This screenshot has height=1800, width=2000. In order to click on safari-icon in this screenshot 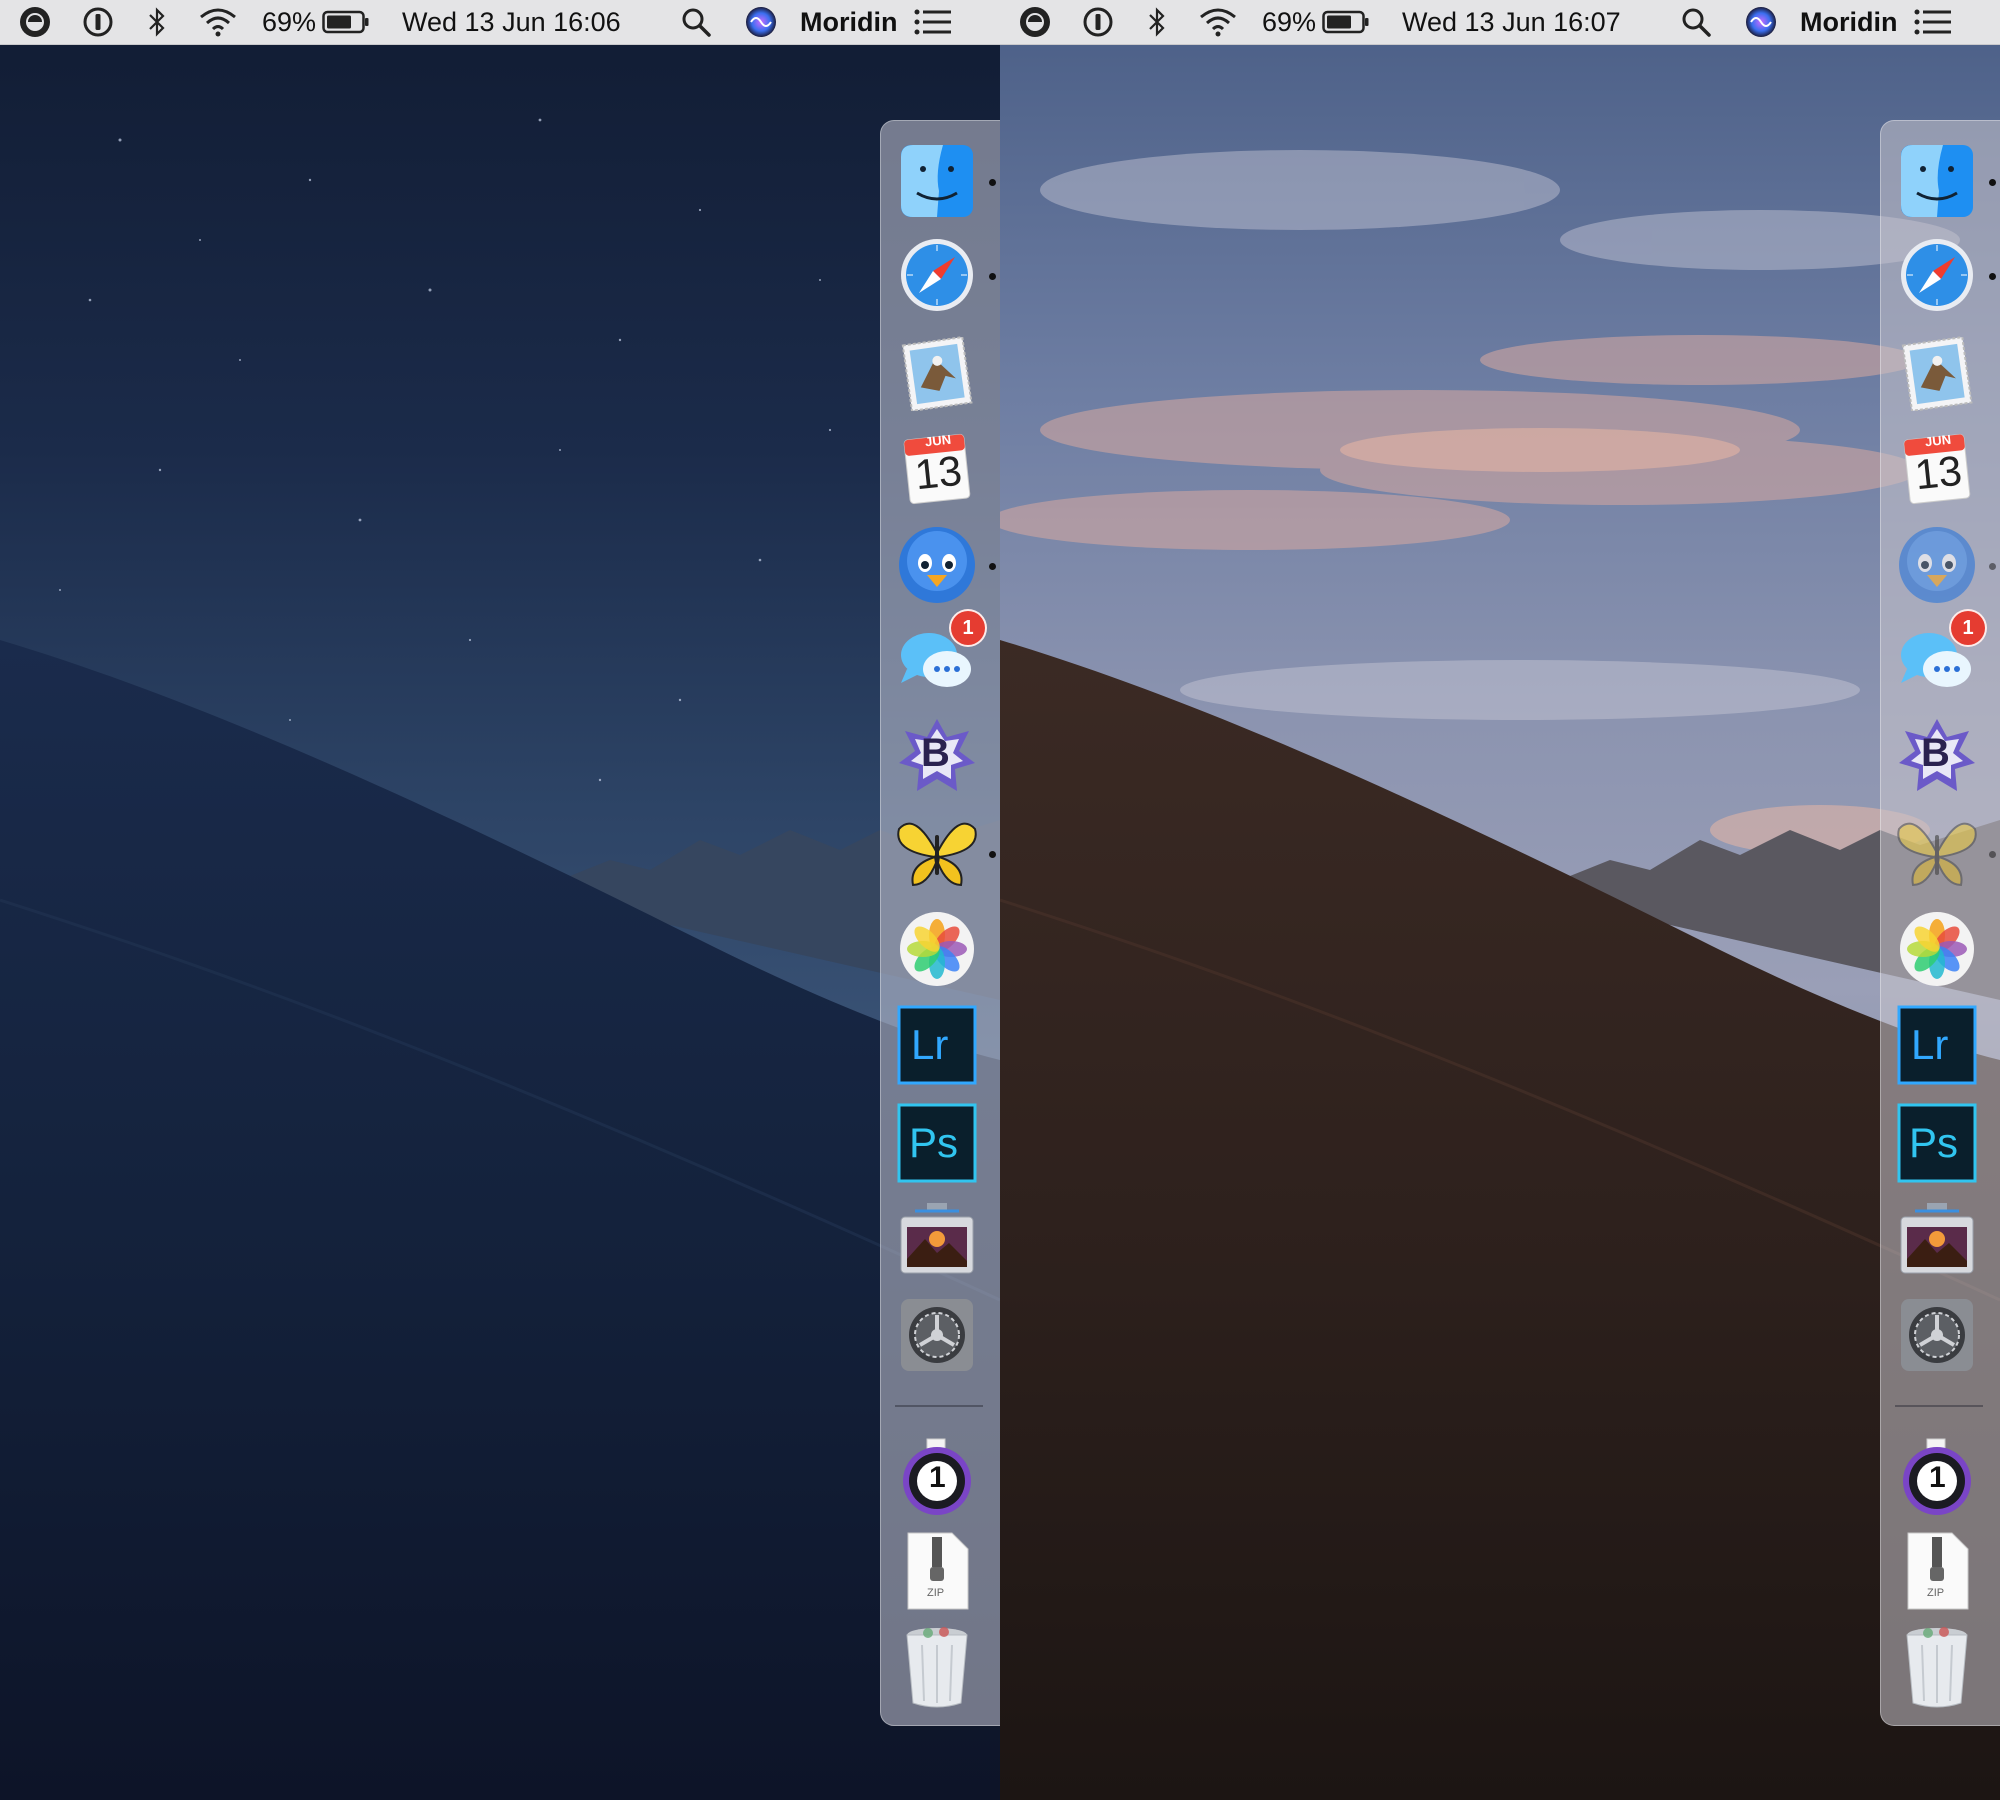, I will do `click(1937, 275)`.